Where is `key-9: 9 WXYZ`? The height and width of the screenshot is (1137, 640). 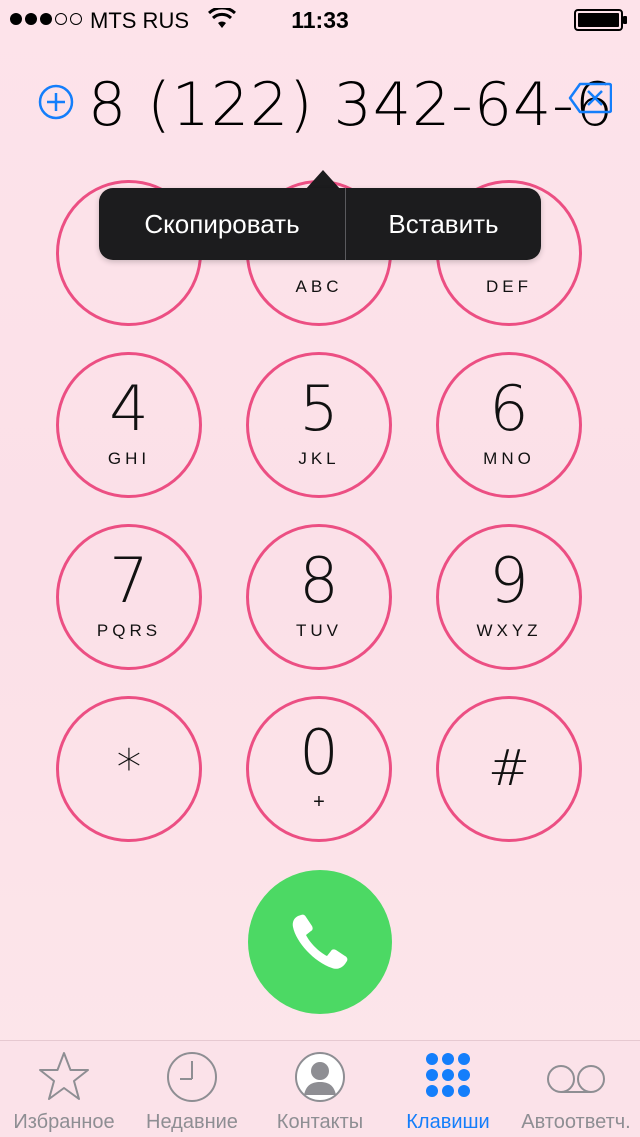 key-9: 9 WXYZ is located at coordinates (509, 597).